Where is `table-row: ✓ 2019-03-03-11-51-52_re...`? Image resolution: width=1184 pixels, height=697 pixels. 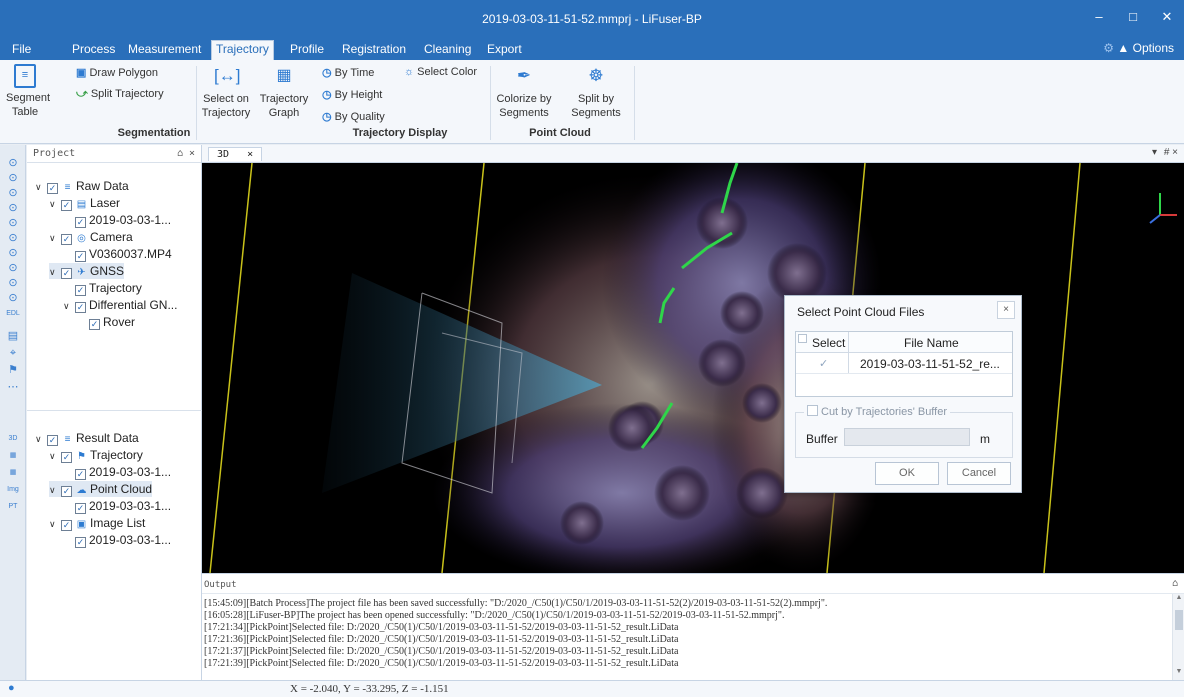
table-row: ✓ 2019-03-03-11-51-52_re... is located at coordinates (904, 363).